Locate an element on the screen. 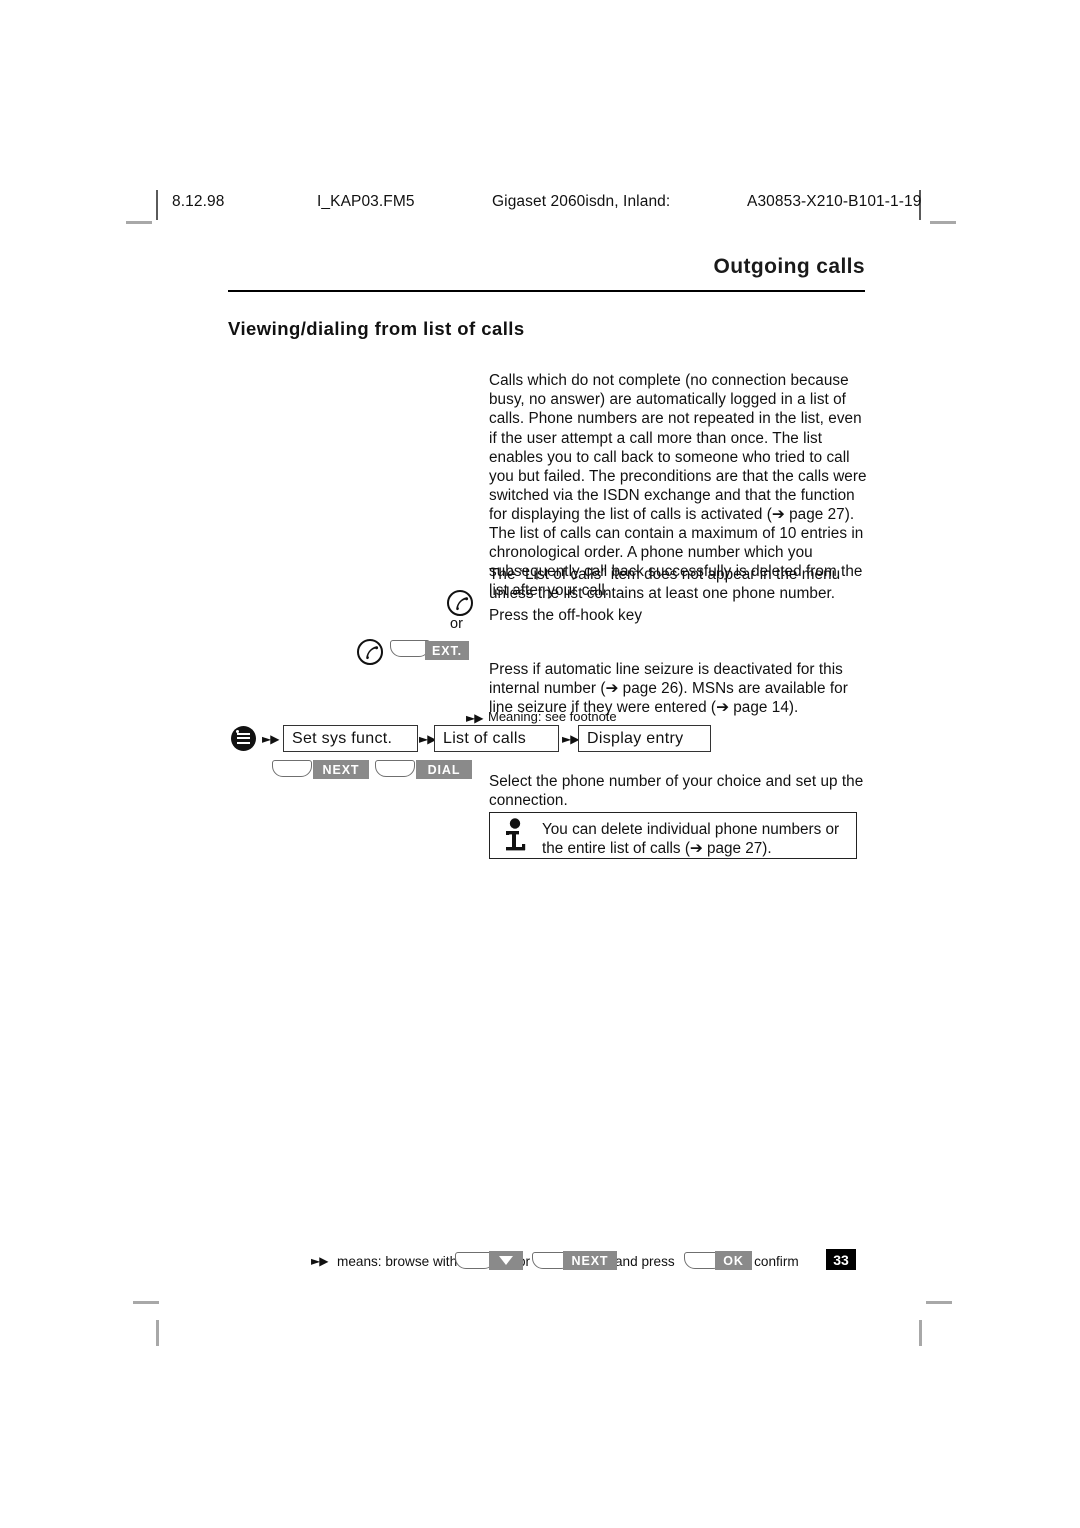 The width and height of the screenshot is (1080, 1528). crop-mark-bottom-left is located at coordinates (146, 1302).